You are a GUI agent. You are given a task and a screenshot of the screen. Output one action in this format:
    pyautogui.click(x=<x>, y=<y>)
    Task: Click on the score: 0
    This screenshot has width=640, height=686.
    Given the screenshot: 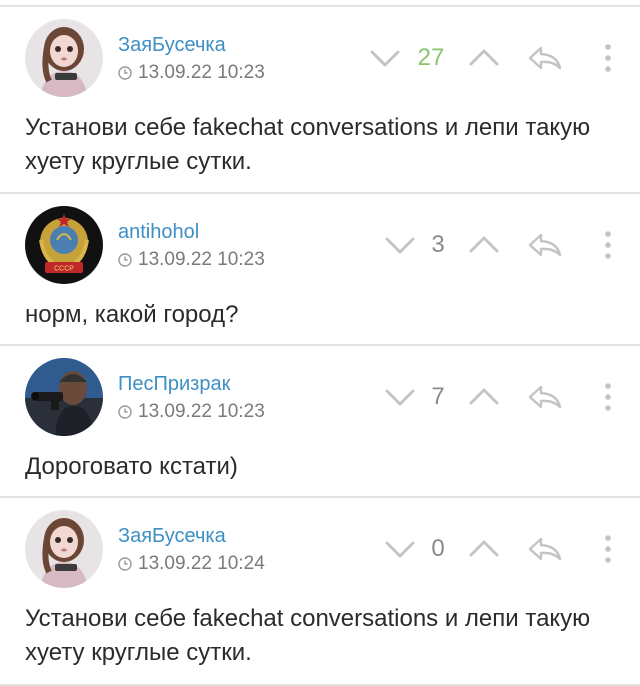 What is the action you would take?
    pyautogui.click(x=438, y=548)
    